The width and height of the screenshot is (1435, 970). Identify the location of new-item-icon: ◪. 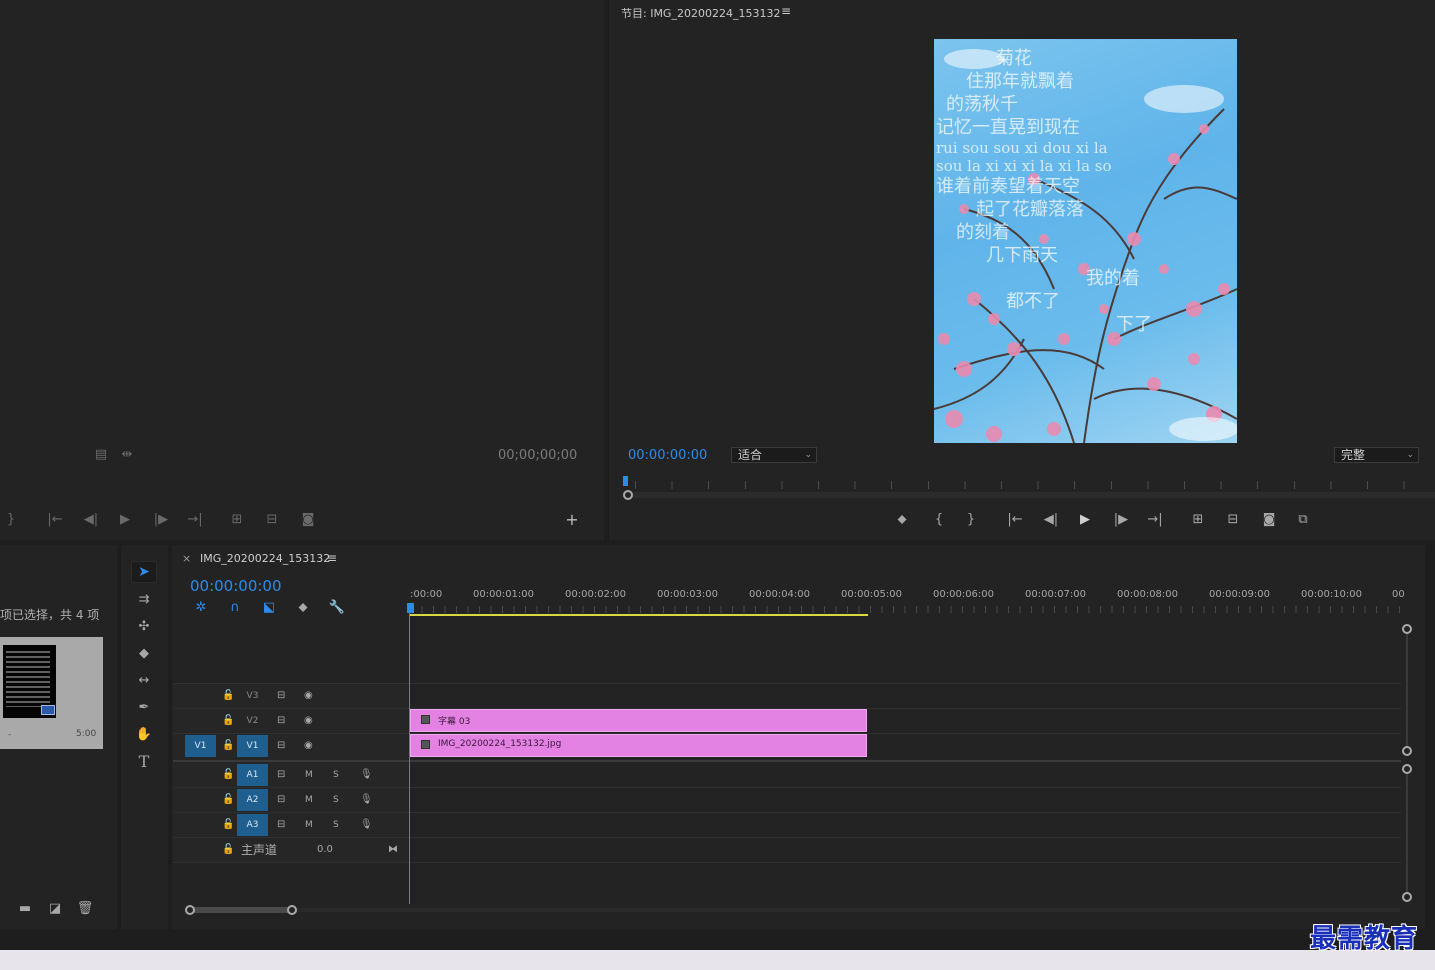
(55, 909).